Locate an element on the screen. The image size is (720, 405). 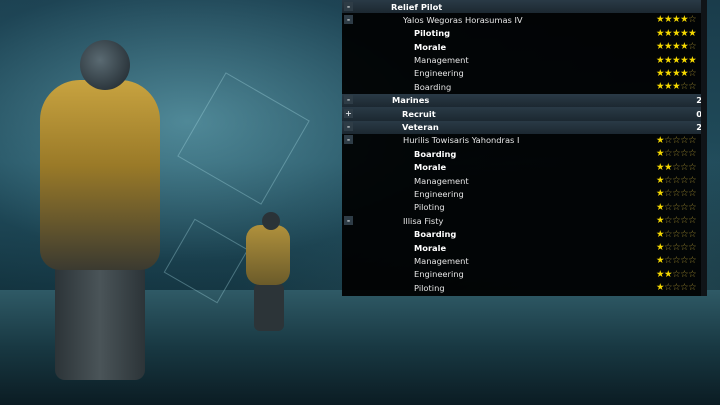
crew-member-row: - Yalos Wegoras Horasumas IV ★★★★☆ is located at coordinates (524, 19).